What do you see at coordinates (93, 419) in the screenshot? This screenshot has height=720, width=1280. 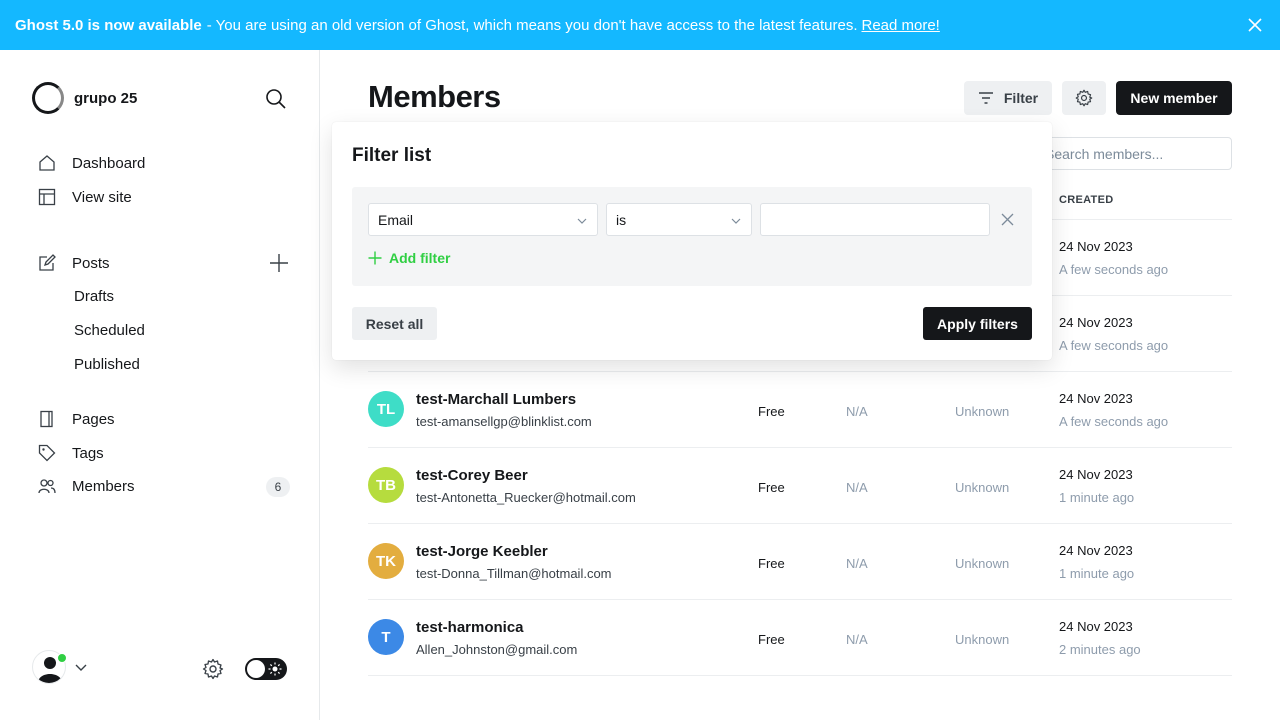 I see `nav-label: Pages` at bounding box center [93, 419].